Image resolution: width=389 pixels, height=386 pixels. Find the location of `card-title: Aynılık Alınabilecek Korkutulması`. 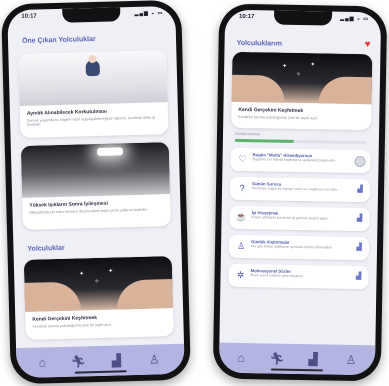

card-title: Aynılık Alınabilecek Korkutulması is located at coordinates (66, 112).